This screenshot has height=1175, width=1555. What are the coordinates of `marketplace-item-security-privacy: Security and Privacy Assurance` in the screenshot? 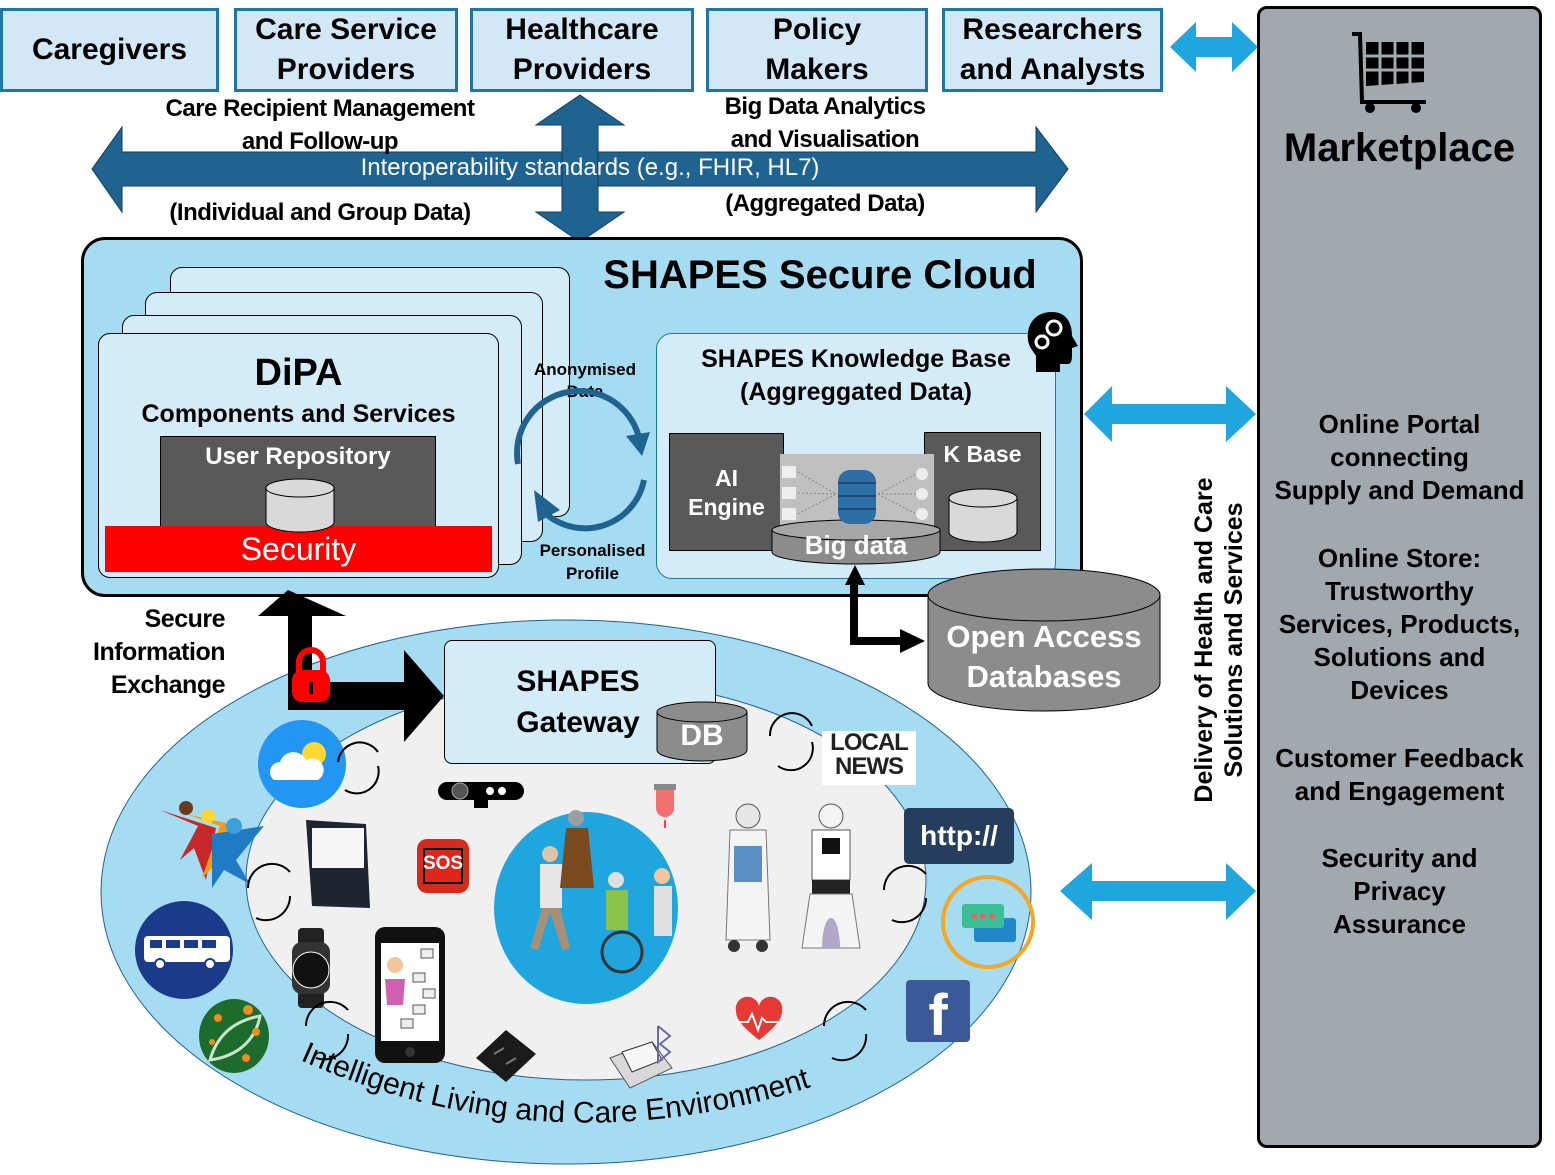 It's located at (1399, 891).